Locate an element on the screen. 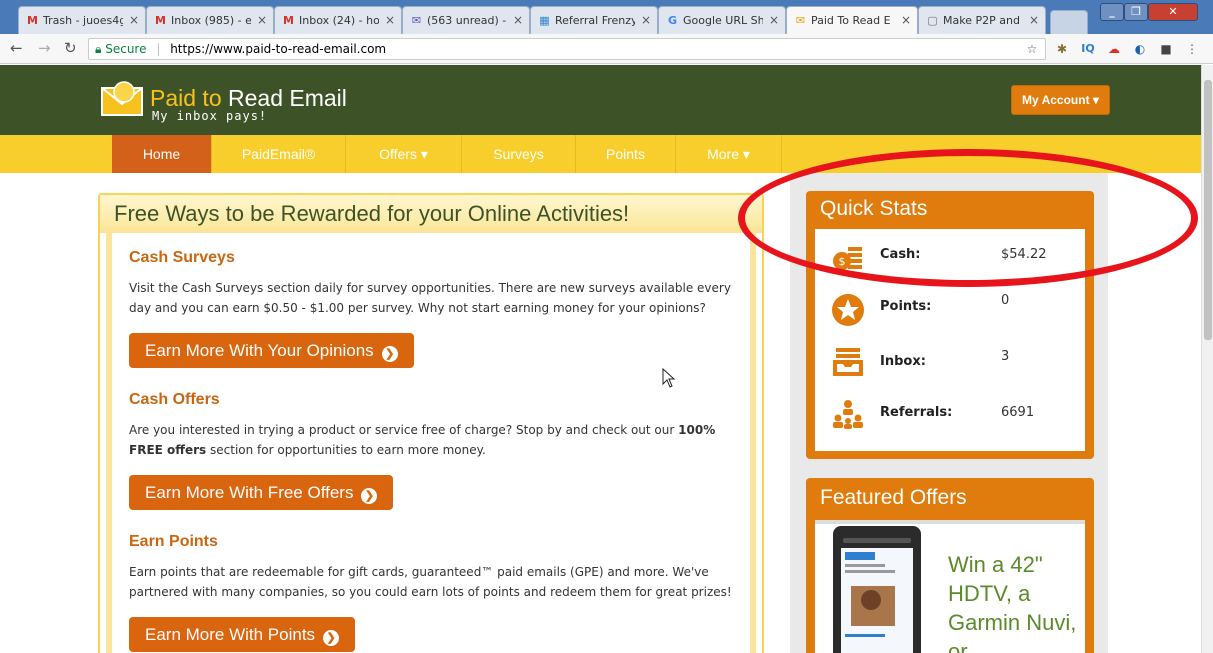 This screenshot has width=1213, height=653. earn-free-offers-button: Earn More With Free Offers ❯ is located at coordinates (261, 492).